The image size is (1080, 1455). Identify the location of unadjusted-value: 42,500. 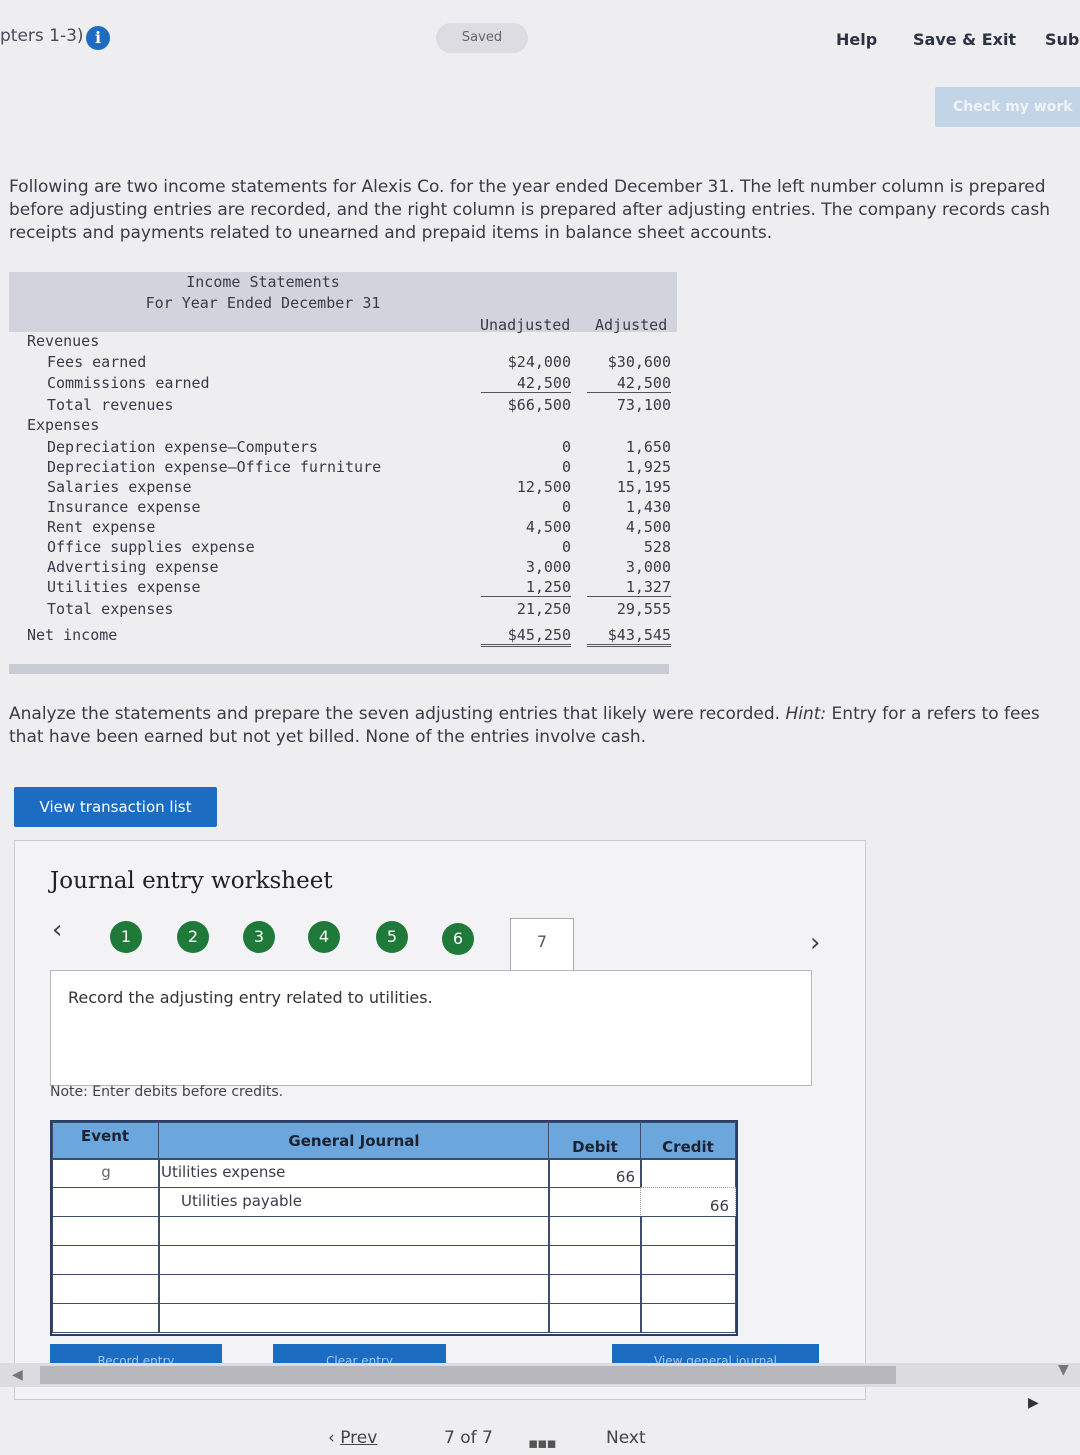
(526, 383).